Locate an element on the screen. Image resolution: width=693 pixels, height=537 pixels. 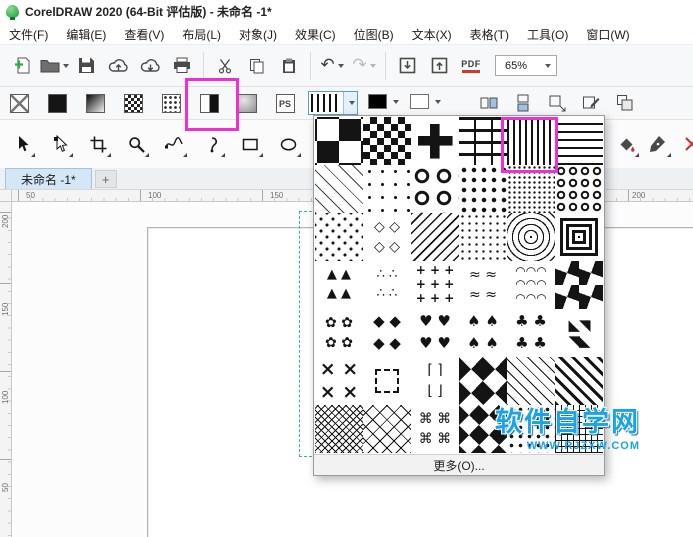
menu-item-8: 文本(X) is located at coordinates (432, 33).